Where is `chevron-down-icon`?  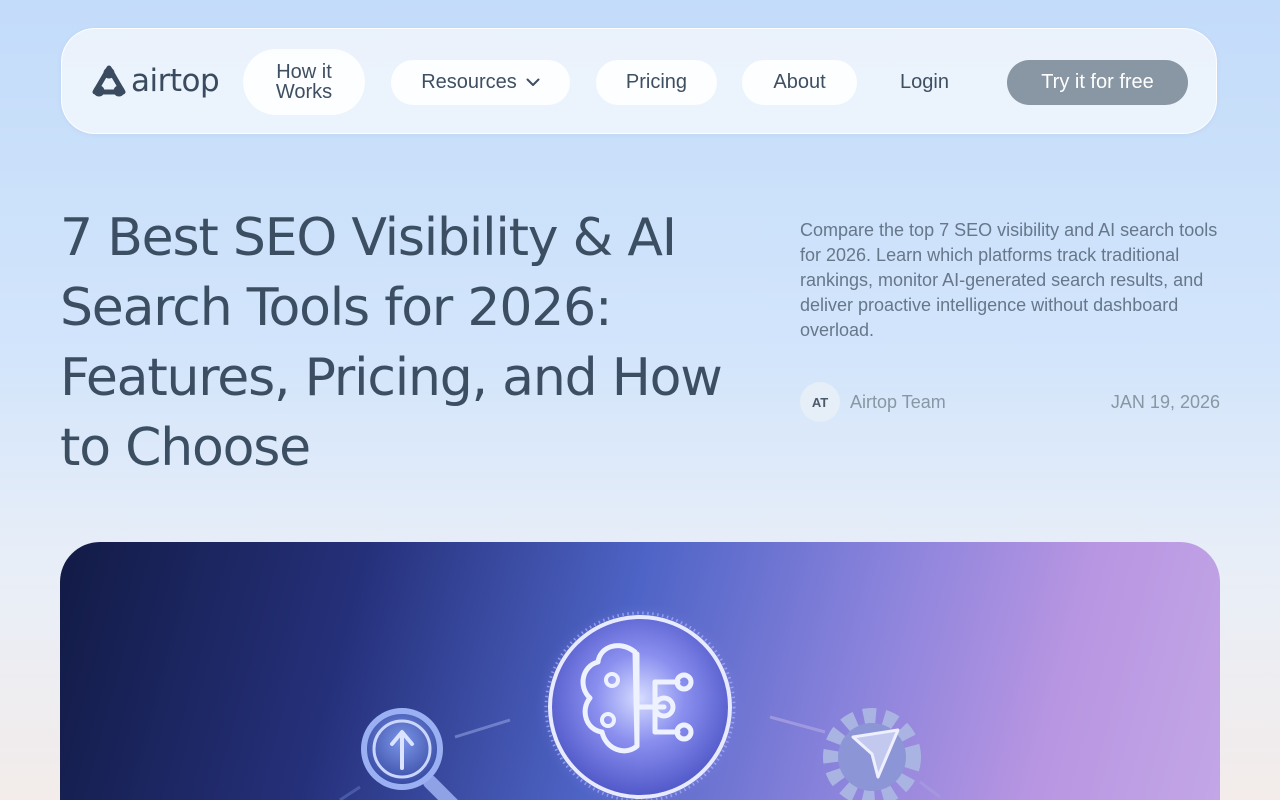 chevron-down-icon is located at coordinates (533, 82).